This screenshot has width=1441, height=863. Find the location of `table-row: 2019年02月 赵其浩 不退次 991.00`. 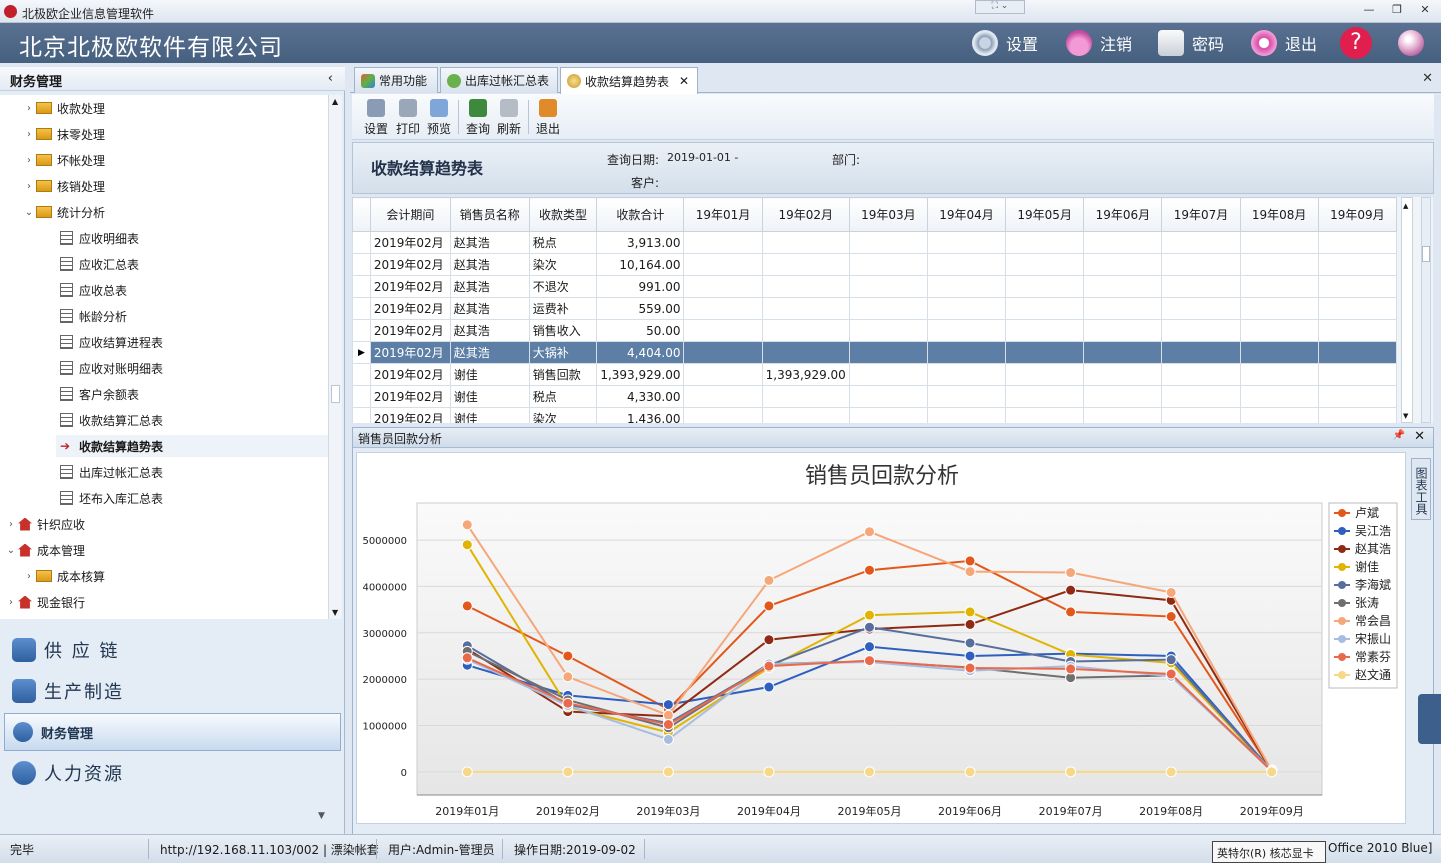

table-row: 2019年02月 赵其浩 不退次 991.00 is located at coordinates (874, 286).